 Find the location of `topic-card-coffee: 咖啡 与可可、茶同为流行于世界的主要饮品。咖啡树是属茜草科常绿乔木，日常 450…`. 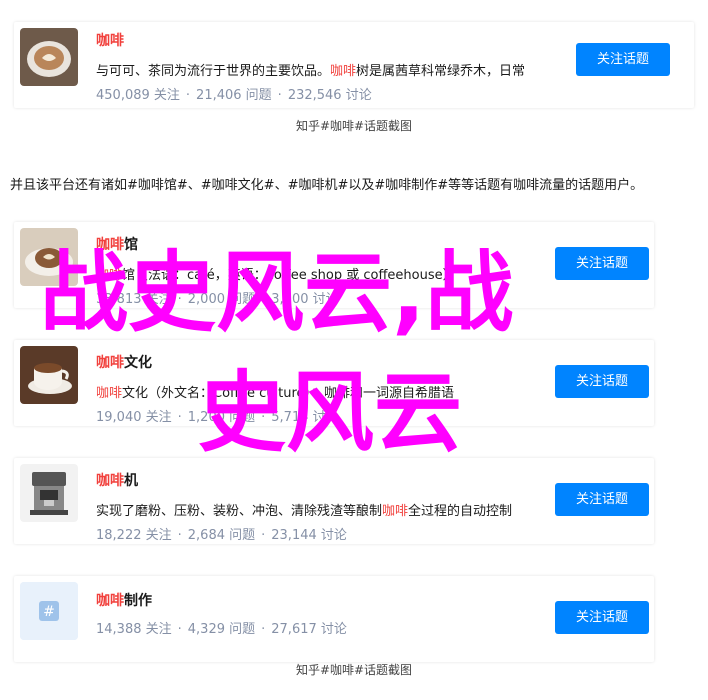

topic-card-coffee: 咖啡 与可可、茶同为流行于世界的主要饮品。咖啡树是属茜草科常绿乔木，日常 450… is located at coordinates (354, 65).